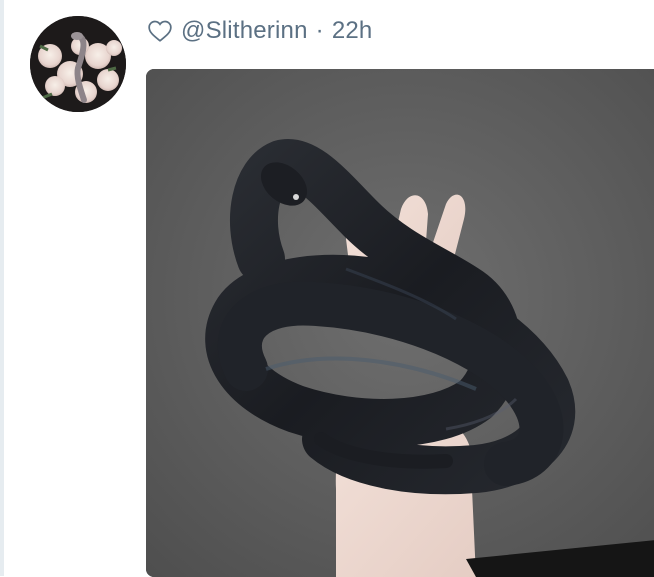 The height and width of the screenshot is (577, 654). I want to click on avatar, so click(78, 64).